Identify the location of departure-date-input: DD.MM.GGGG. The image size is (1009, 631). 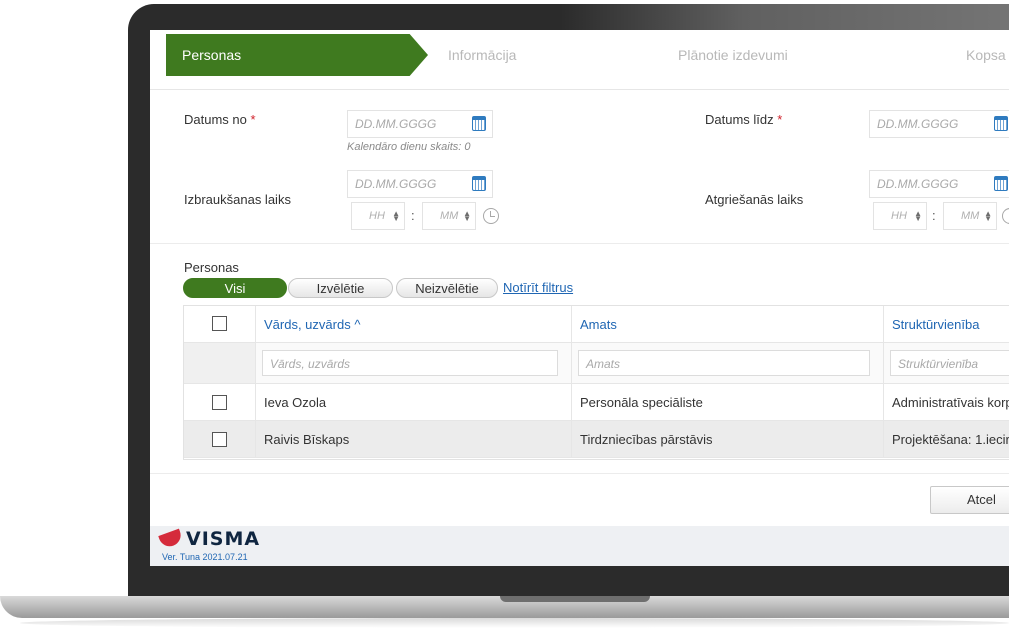
(420, 184).